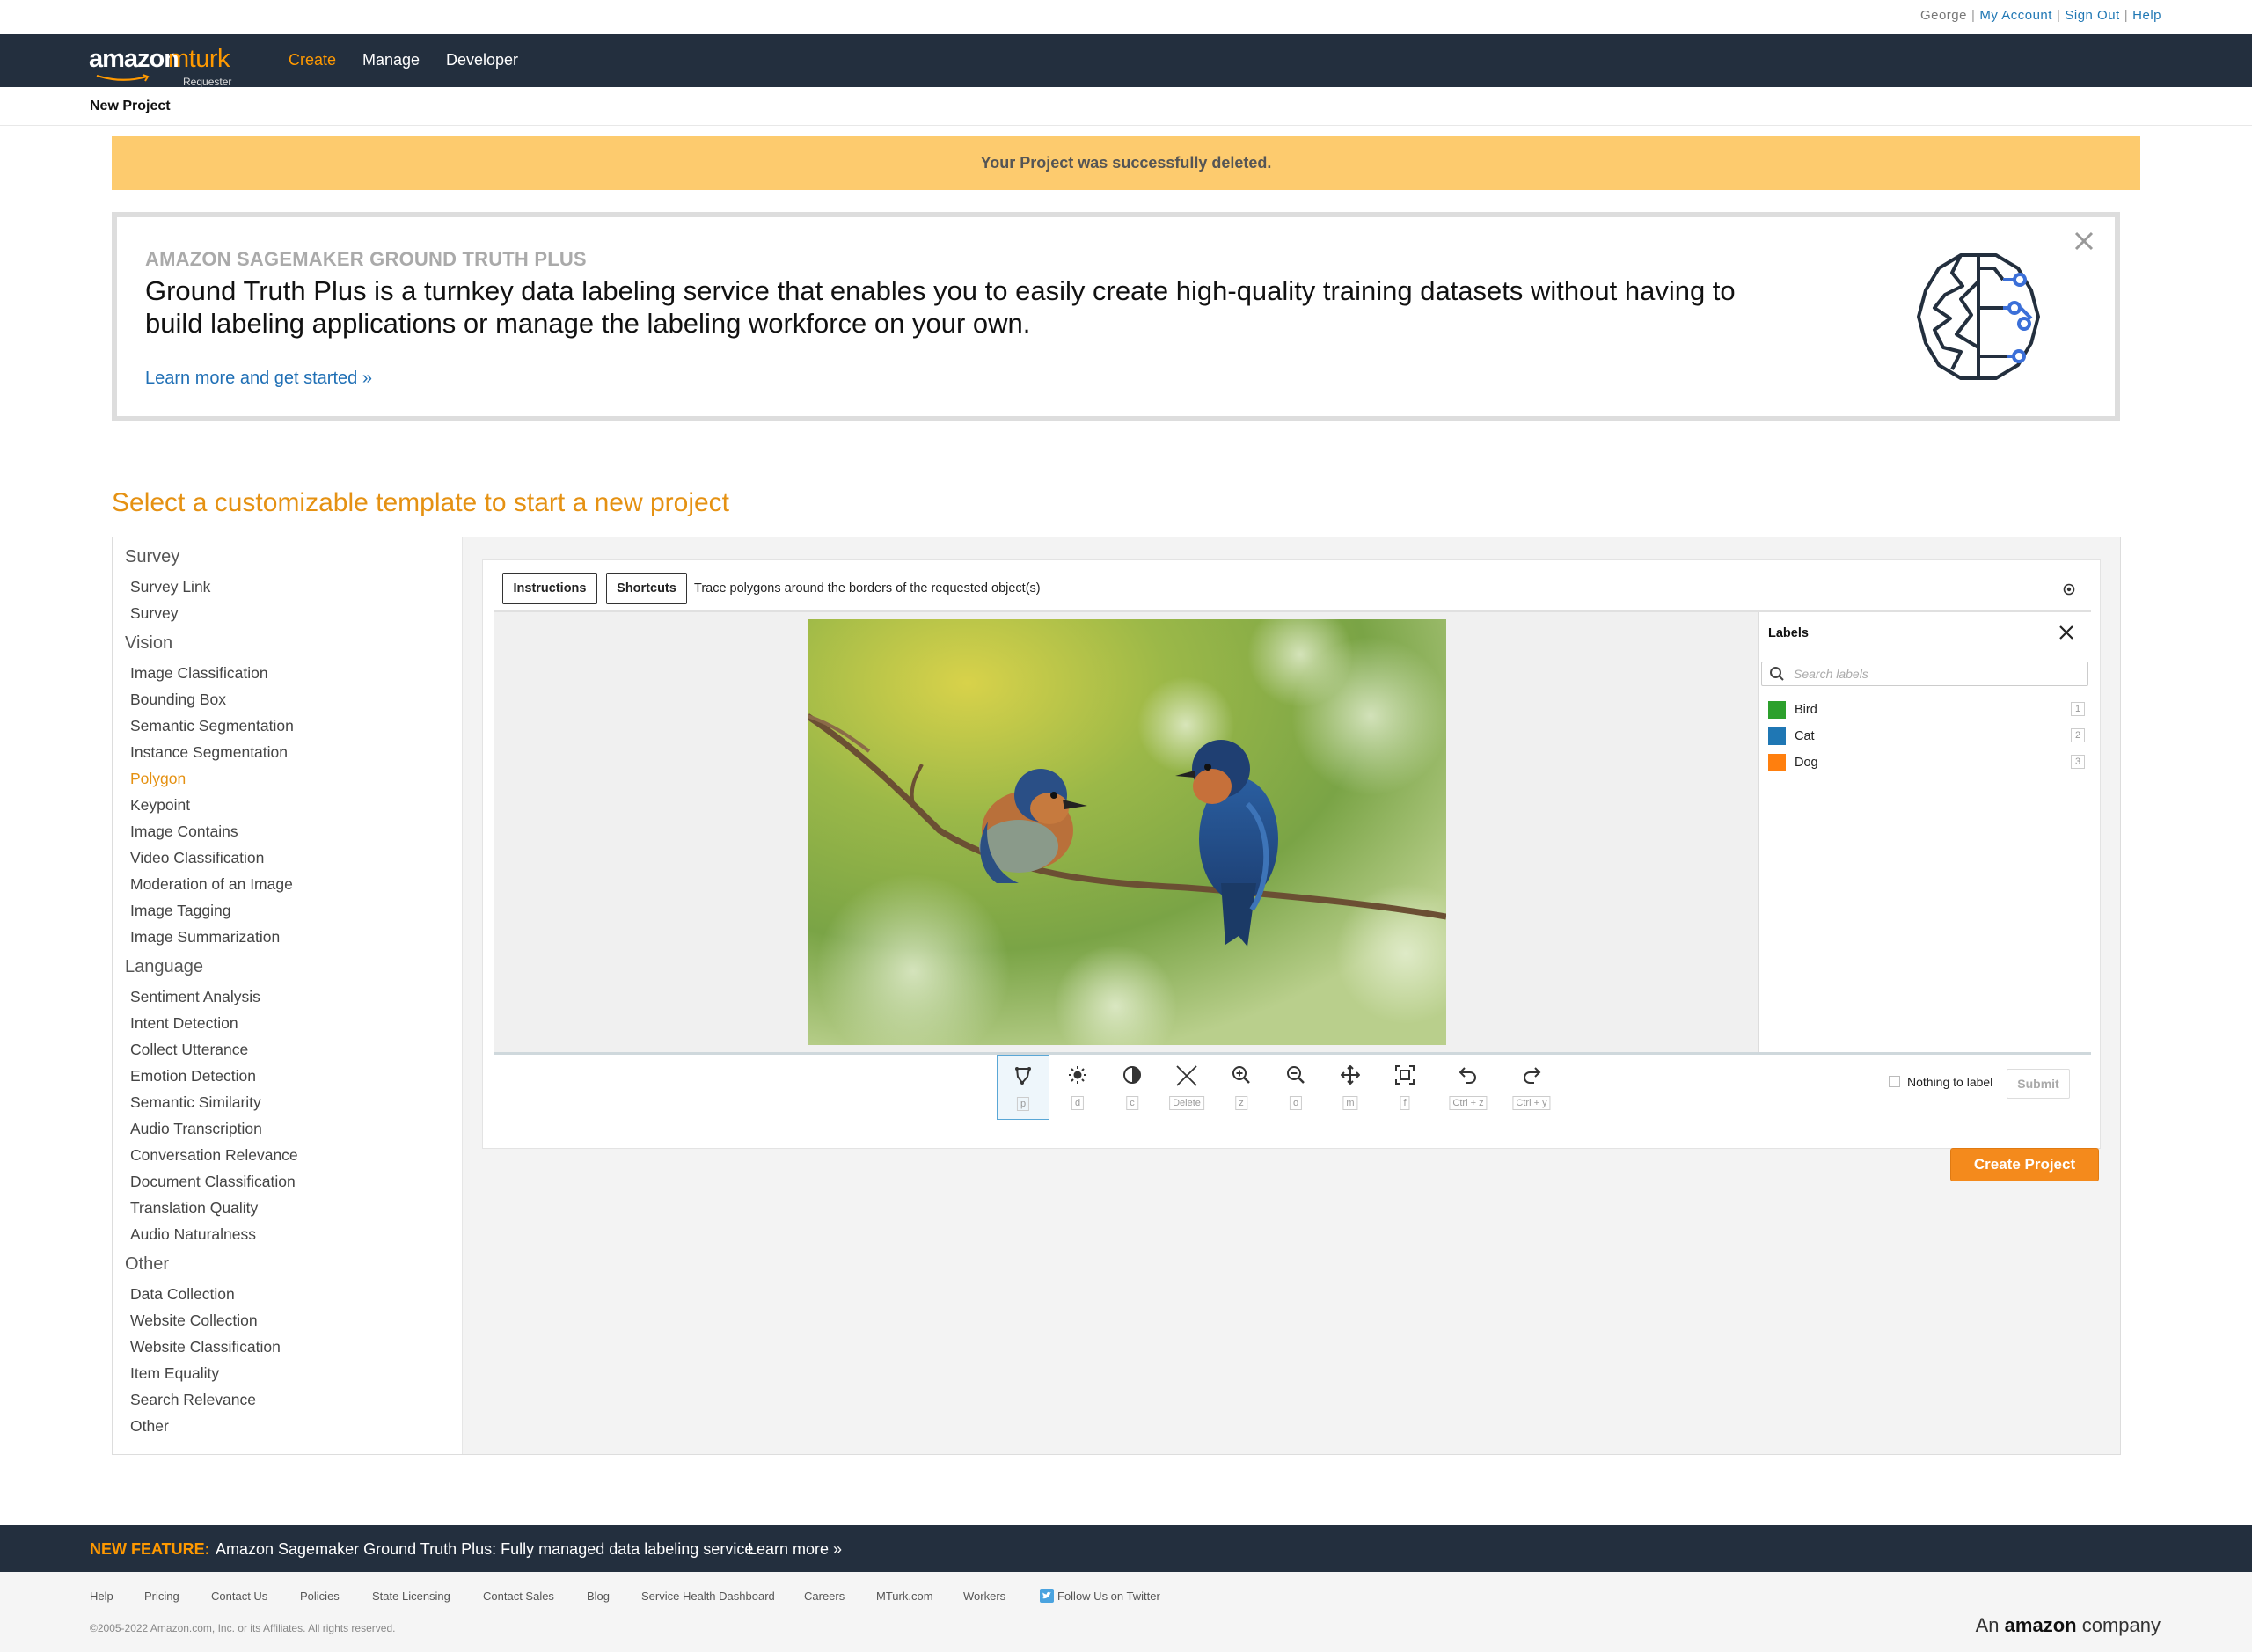 The width and height of the screenshot is (2252, 1652). What do you see at coordinates (193, 1400) in the screenshot?
I see `template-search-relevance: Search Relevance` at bounding box center [193, 1400].